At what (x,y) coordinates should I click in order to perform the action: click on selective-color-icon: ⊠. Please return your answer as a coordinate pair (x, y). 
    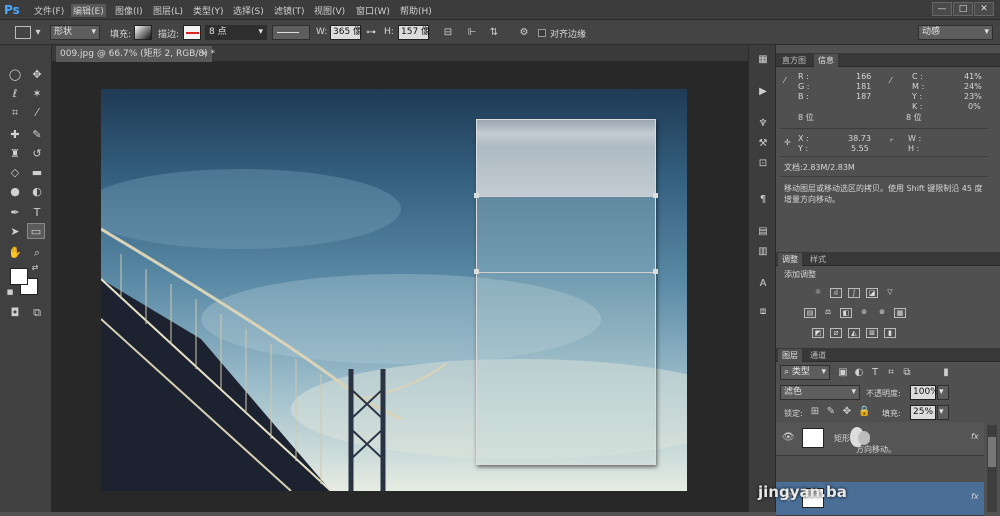
    Looking at the image, I should click on (872, 333).